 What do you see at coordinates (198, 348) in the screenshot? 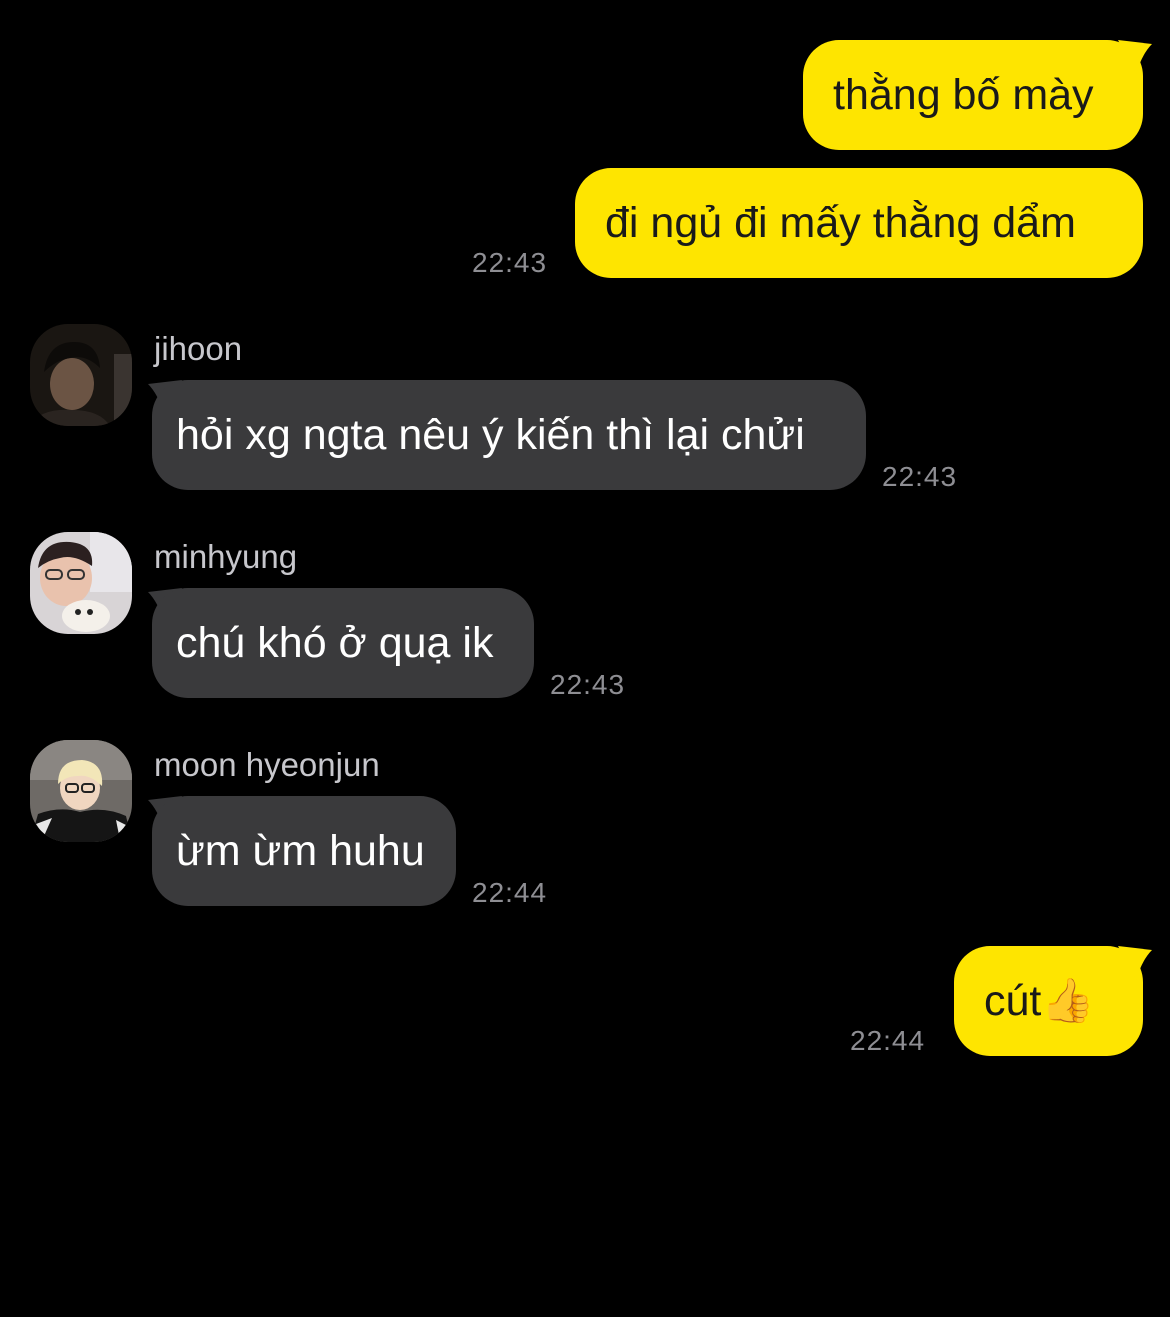
I see `sender-name: jihoon` at bounding box center [198, 348].